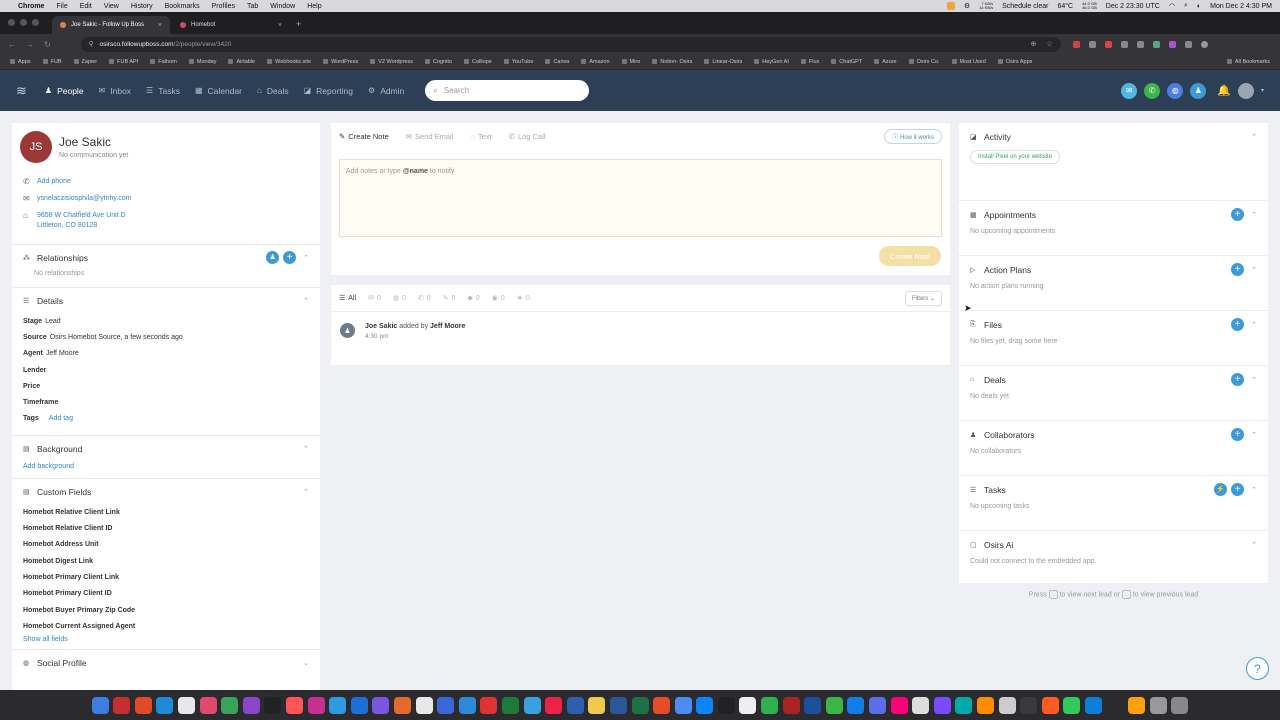 The image size is (1280, 720). What do you see at coordinates (1262, 90) in the screenshot?
I see `chevron-down-icon: ▾` at bounding box center [1262, 90].